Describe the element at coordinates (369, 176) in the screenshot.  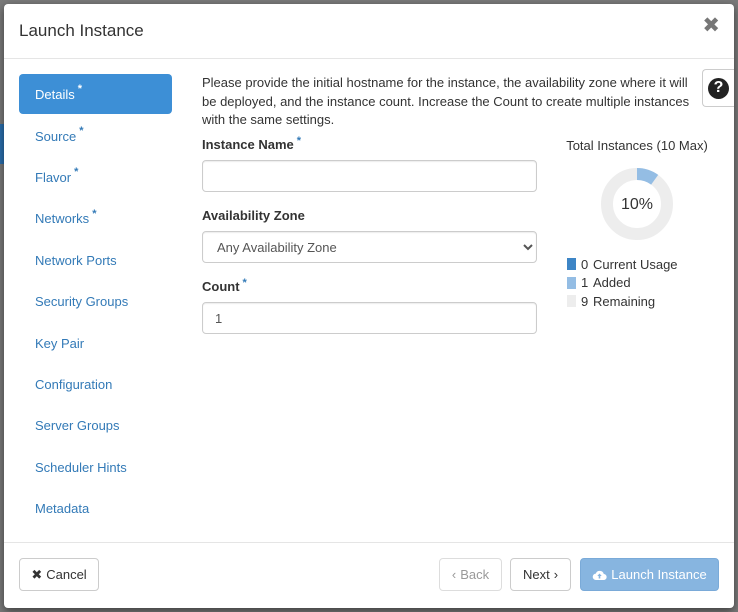
I see `instance-name-input` at that location.